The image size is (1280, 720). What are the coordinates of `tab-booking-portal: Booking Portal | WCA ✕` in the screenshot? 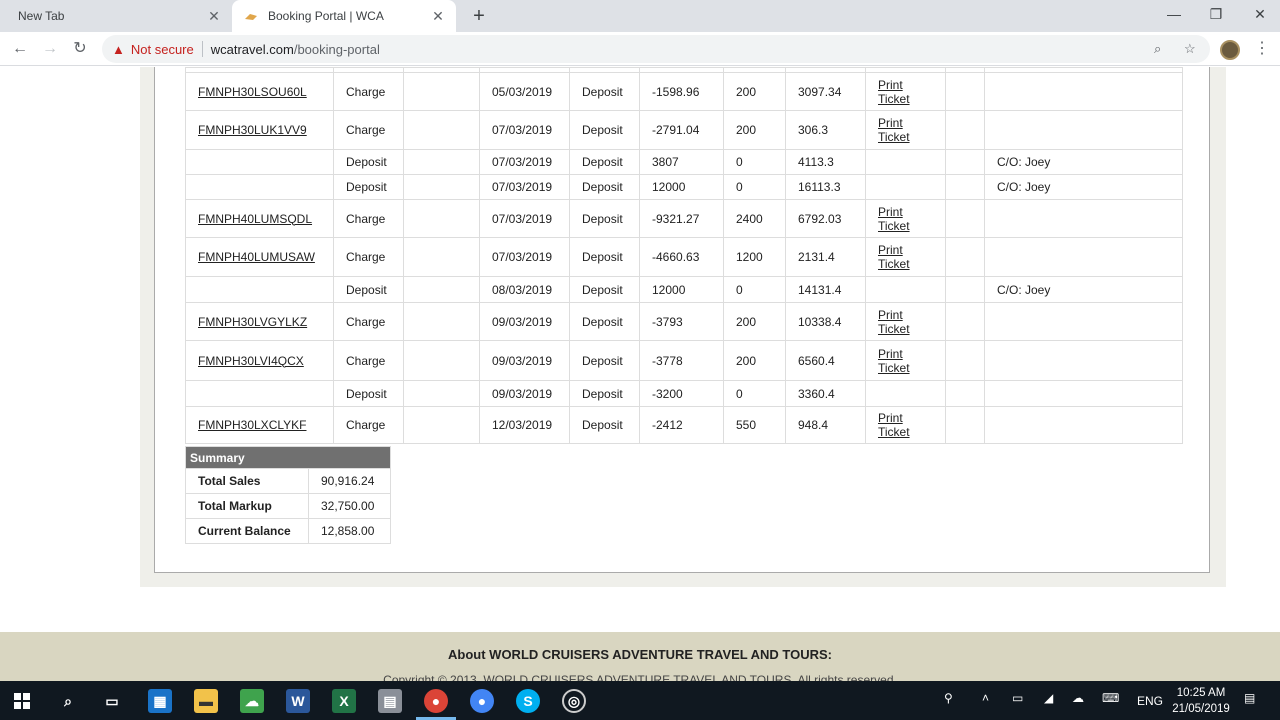 It's located at (344, 16).